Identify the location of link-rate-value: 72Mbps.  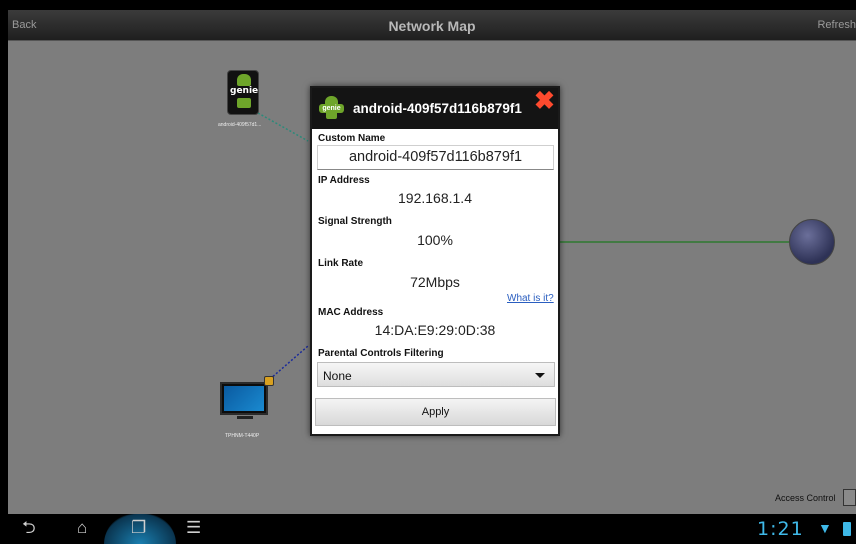
(435, 282).